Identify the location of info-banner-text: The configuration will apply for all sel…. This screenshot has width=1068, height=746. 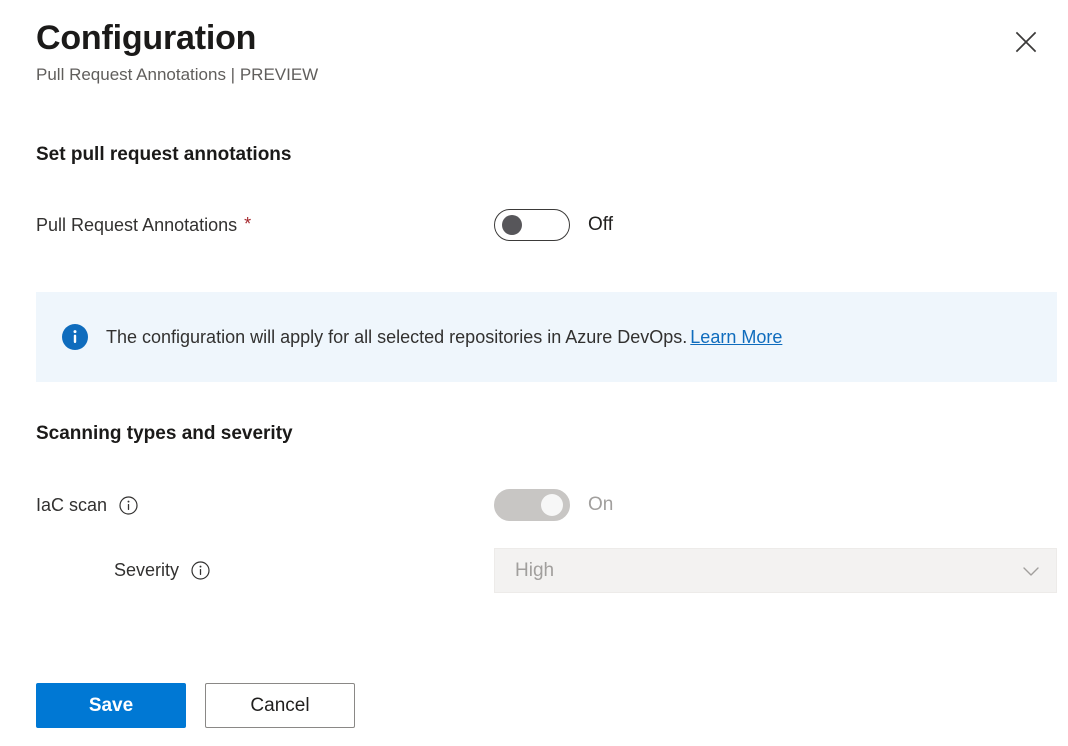
(444, 337).